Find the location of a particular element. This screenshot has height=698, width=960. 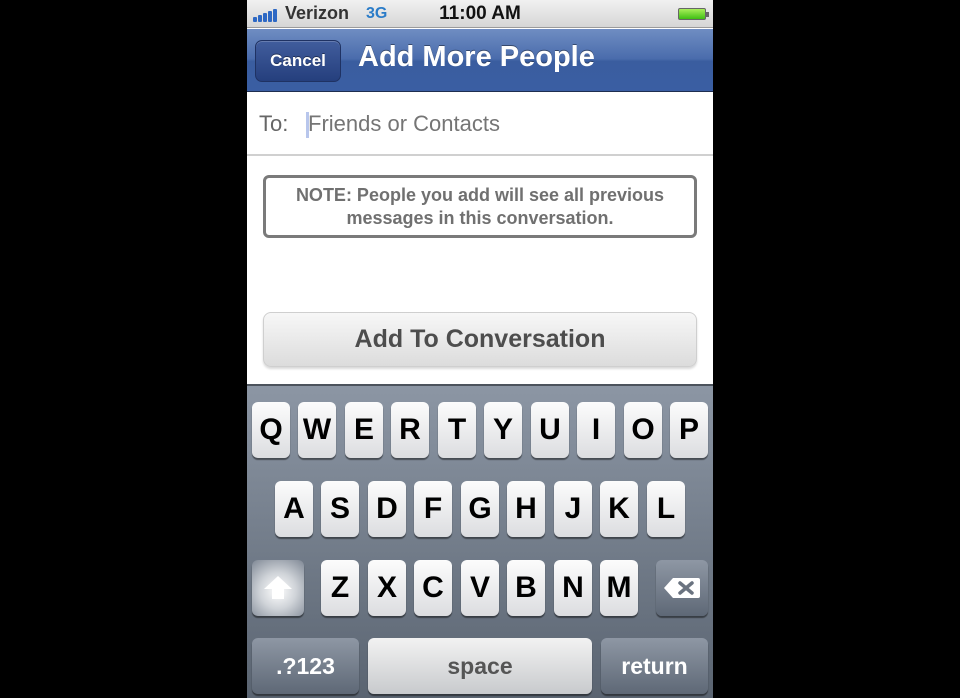

recipient-row: To: is located at coordinates (480, 124).